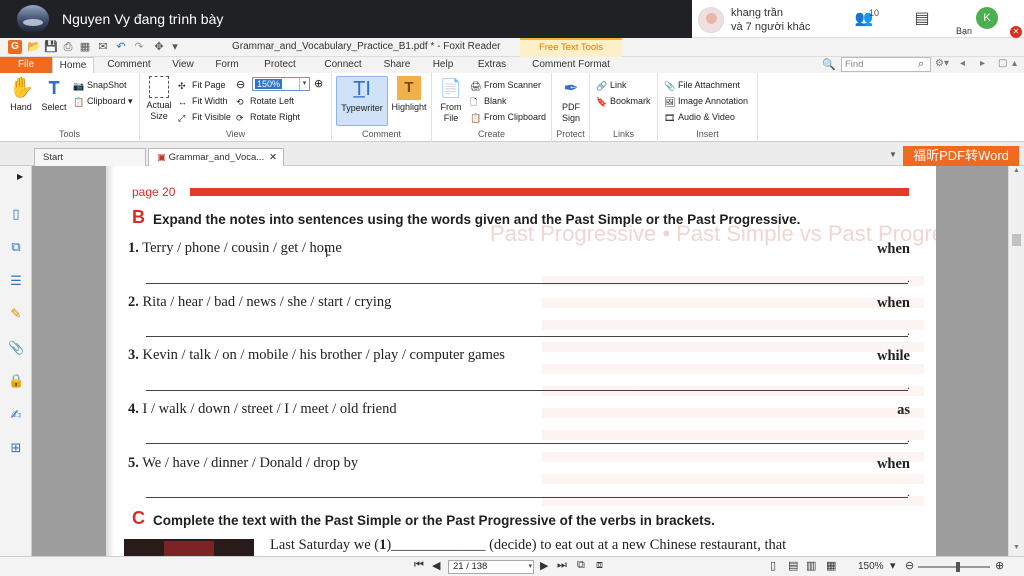 The image size is (1024, 576). I want to click on from-file-button: 📄 From File, so click(451, 100).